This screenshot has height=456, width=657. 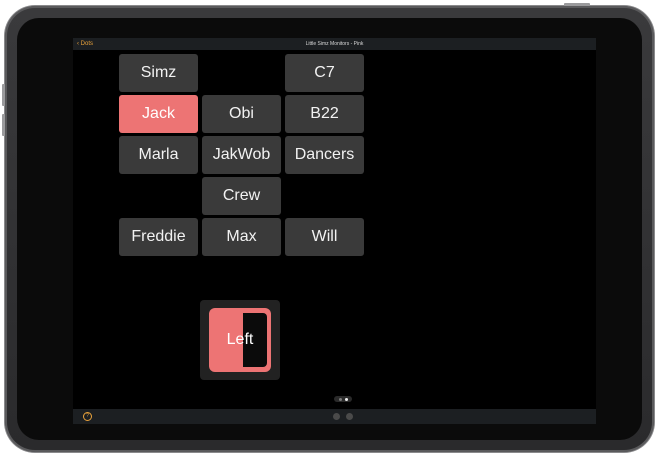 I want to click on tile-label: Obi, so click(x=241, y=113).